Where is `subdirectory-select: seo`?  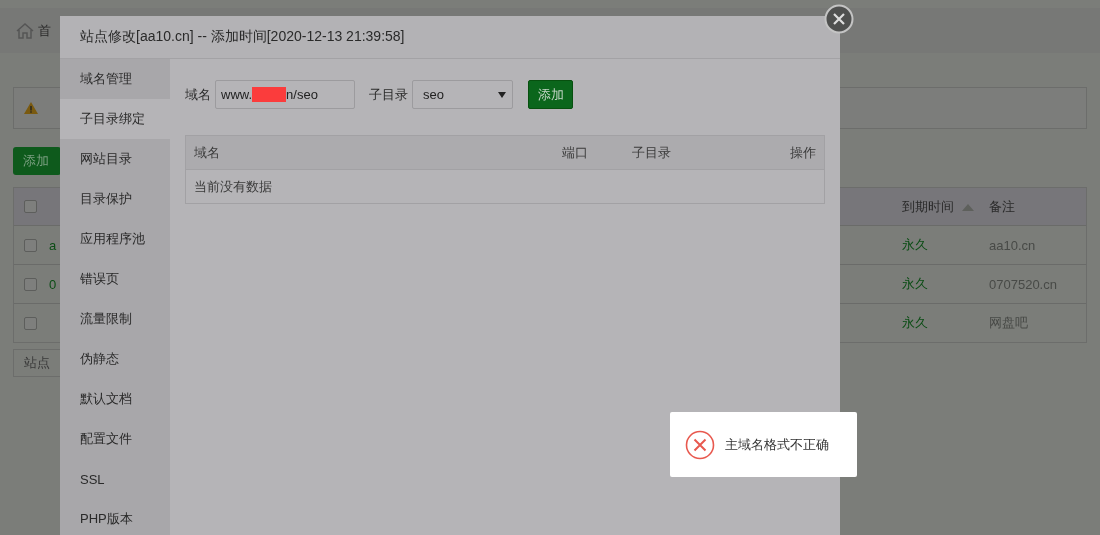
subdirectory-select: seo is located at coordinates (462, 94).